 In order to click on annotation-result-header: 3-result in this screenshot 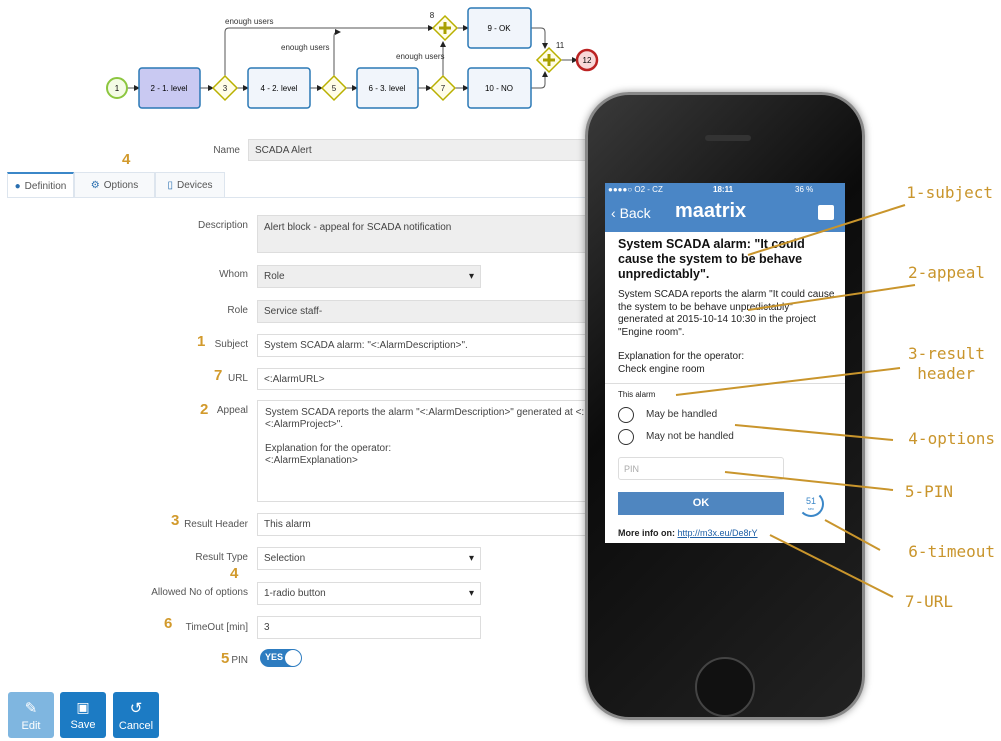, I will do `click(946, 353)`.